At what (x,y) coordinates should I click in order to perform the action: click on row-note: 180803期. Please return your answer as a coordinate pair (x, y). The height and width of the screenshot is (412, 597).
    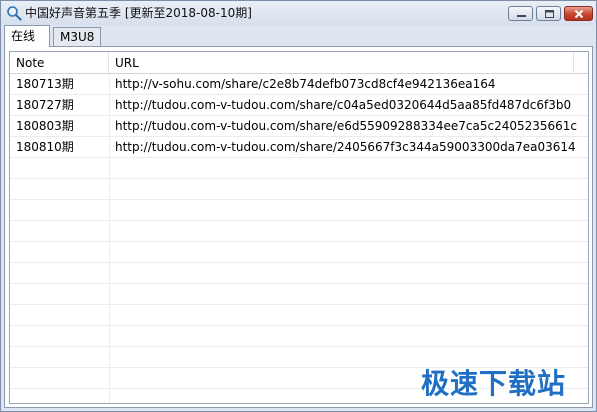
    Looking at the image, I should click on (45, 126).